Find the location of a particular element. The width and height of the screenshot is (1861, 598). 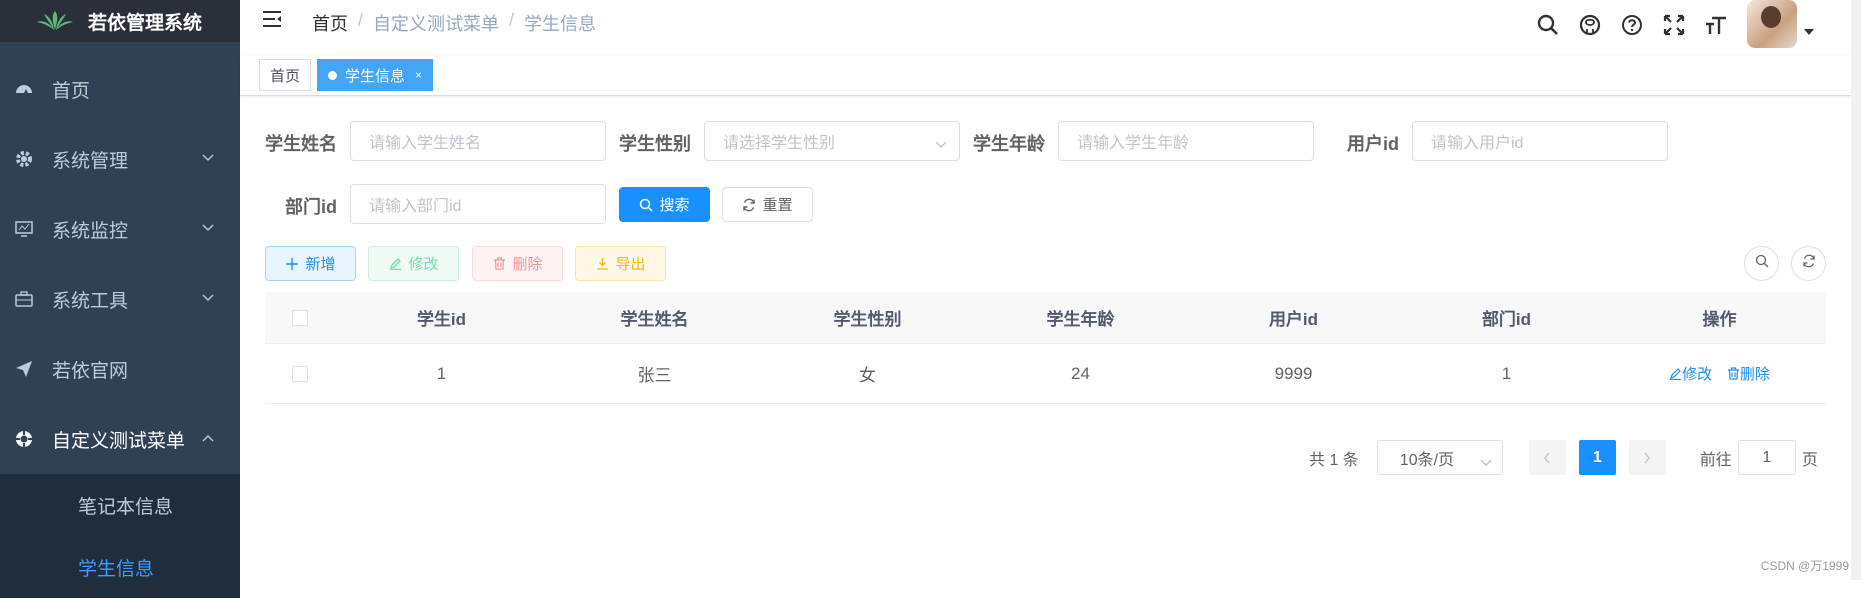

select-all-checkbox is located at coordinates (300, 318).